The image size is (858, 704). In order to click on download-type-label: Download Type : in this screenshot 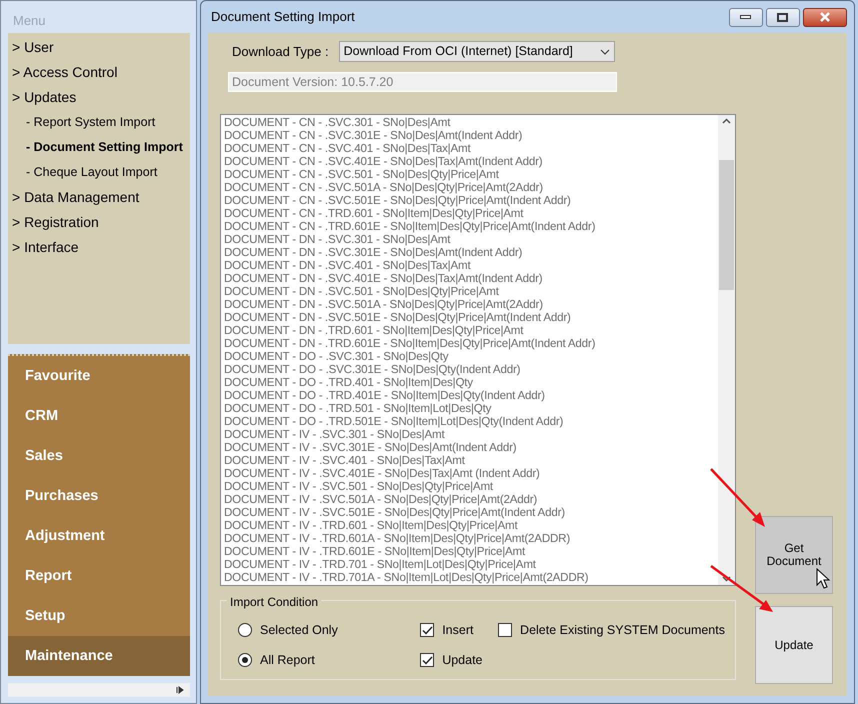, I will do `click(280, 51)`.